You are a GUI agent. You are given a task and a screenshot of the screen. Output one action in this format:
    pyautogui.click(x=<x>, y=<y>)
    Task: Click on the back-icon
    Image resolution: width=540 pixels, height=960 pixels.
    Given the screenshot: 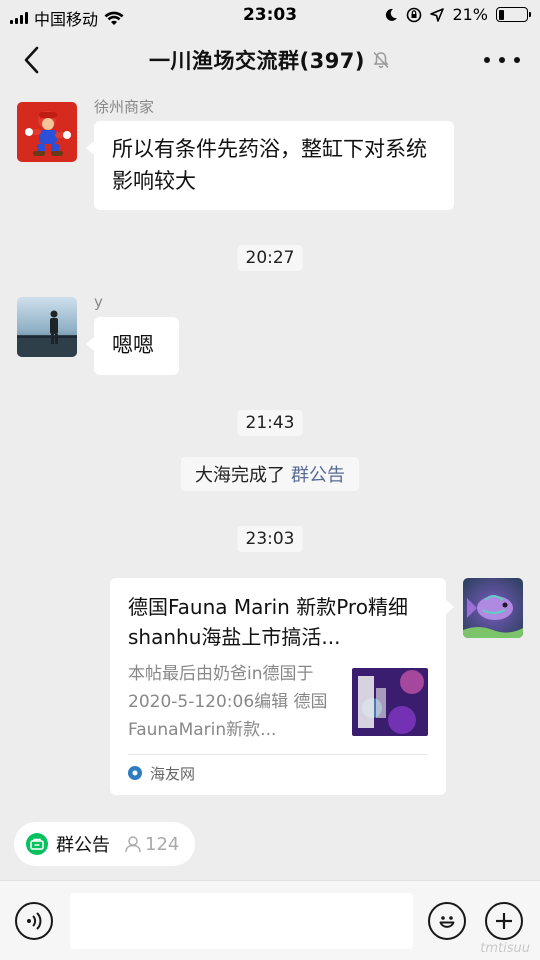 What is the action you would take?
    pyautogui.click(x=31, y=60)
    